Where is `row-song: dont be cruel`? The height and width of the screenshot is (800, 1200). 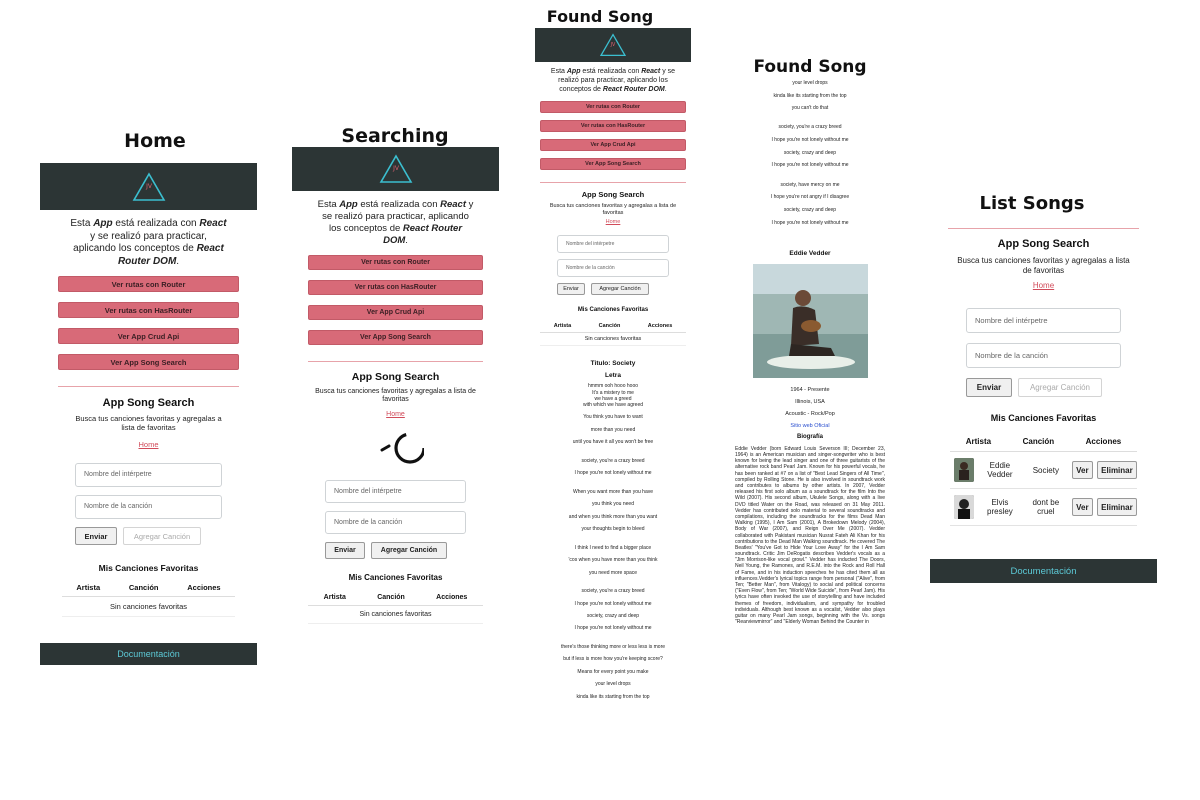 row-song: dont be cruel is located at coordinates (1046, 507).